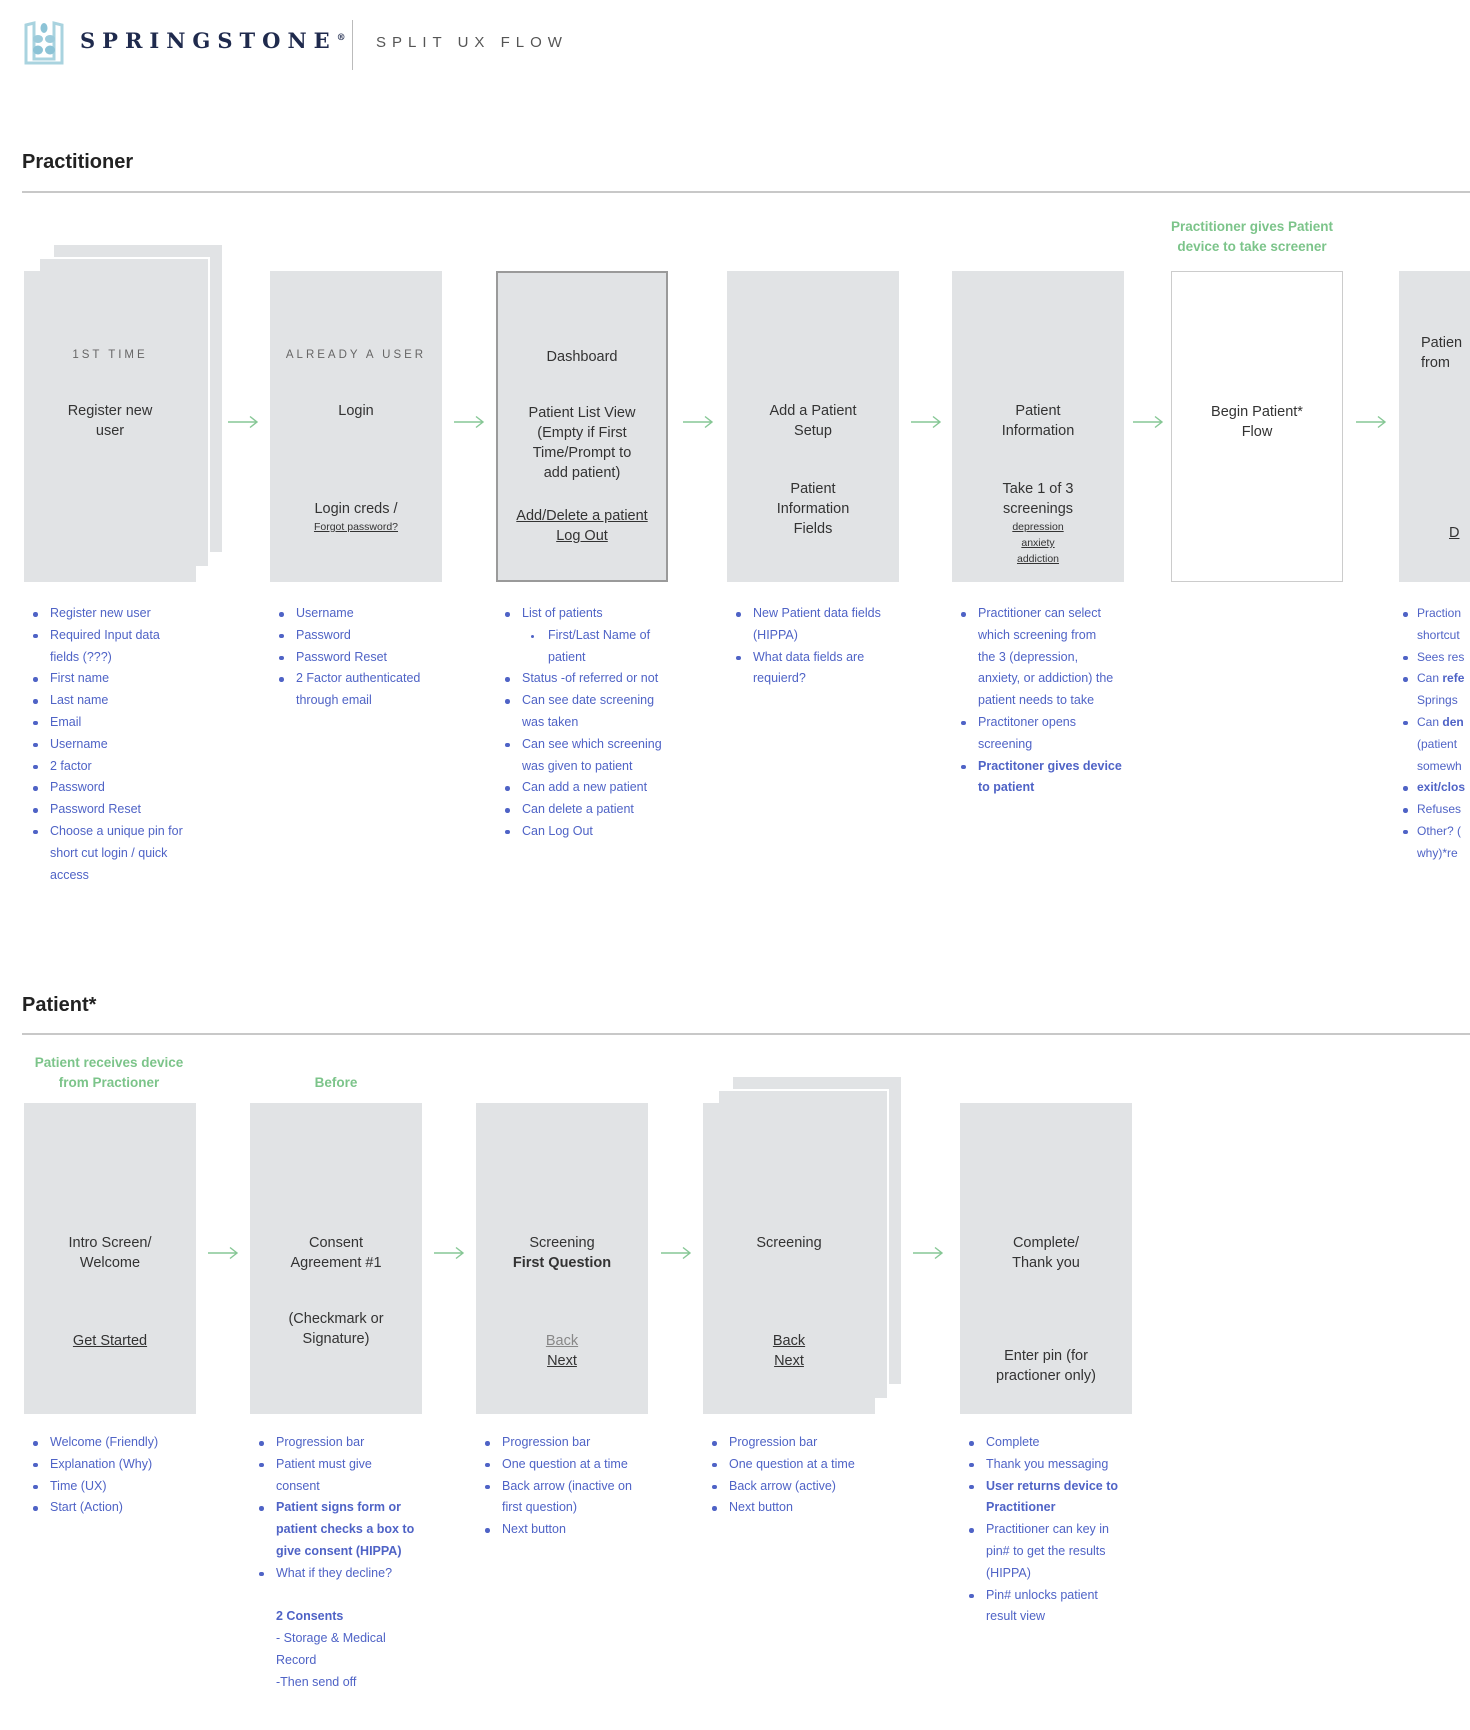 The height and width of the screenshot is (1730, 1470). I want to click on practitioner-divider, so click(746, 192).